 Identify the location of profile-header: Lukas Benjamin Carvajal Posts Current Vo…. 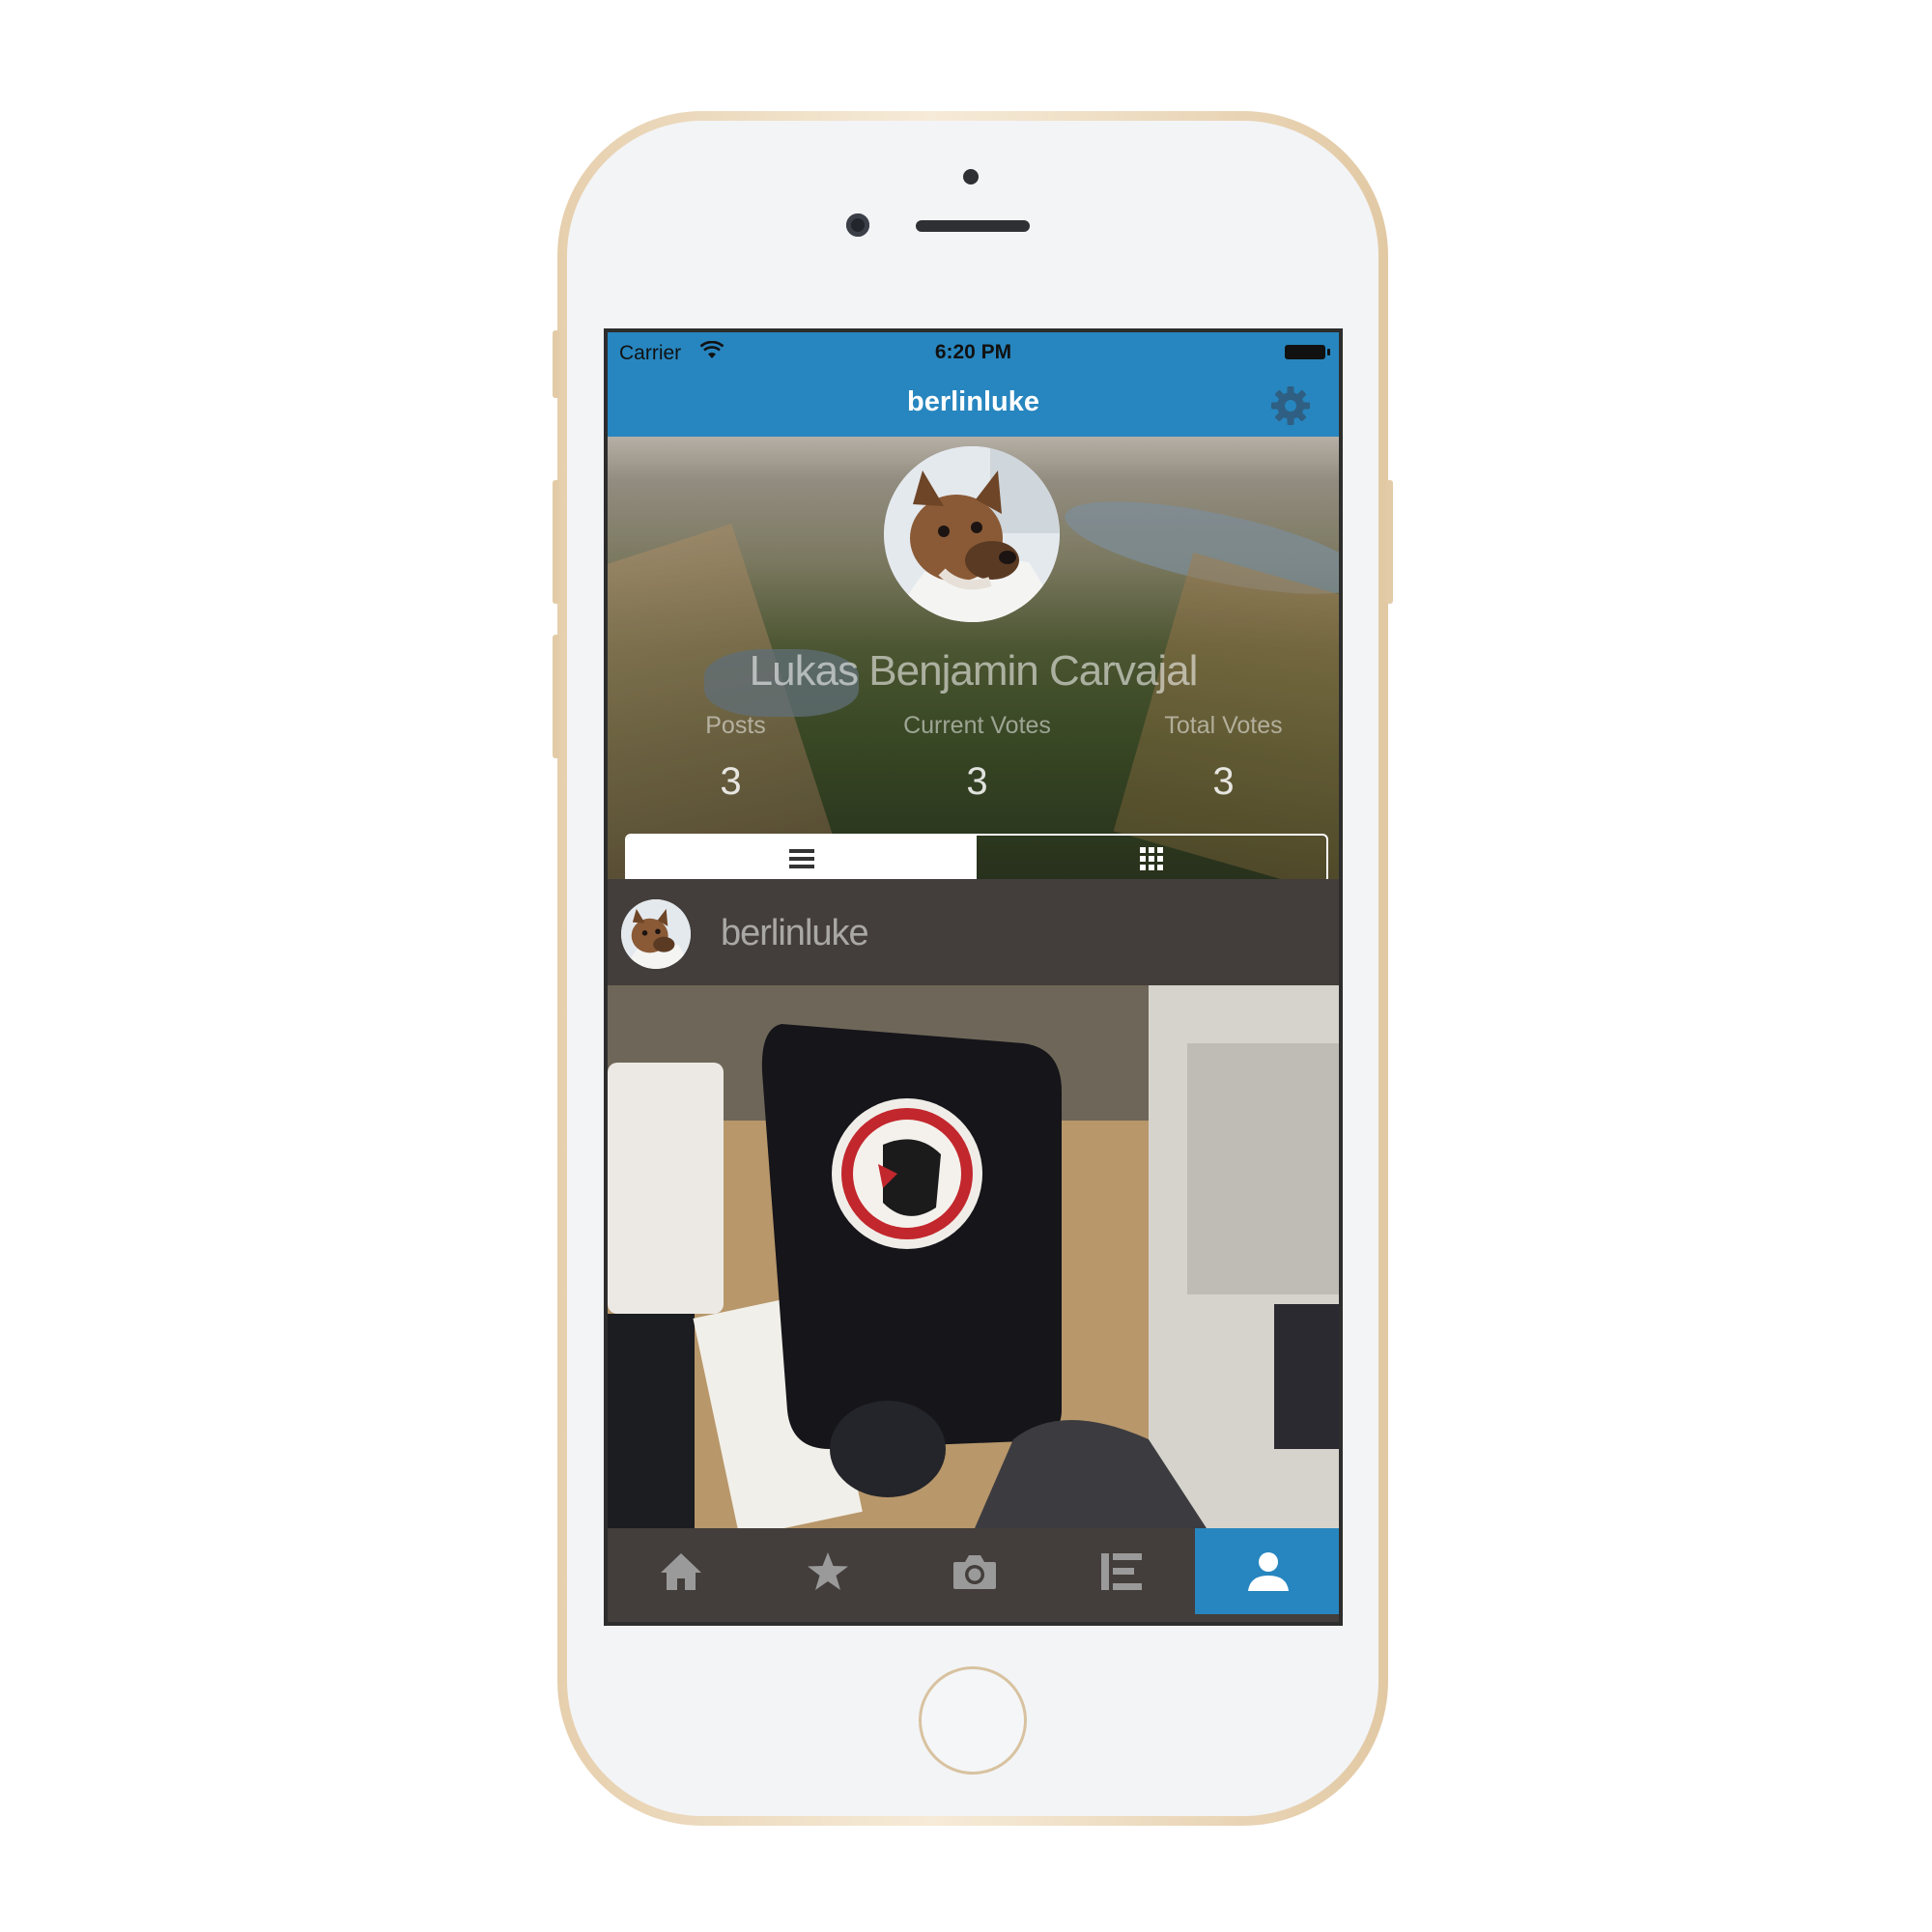
(973, 658).